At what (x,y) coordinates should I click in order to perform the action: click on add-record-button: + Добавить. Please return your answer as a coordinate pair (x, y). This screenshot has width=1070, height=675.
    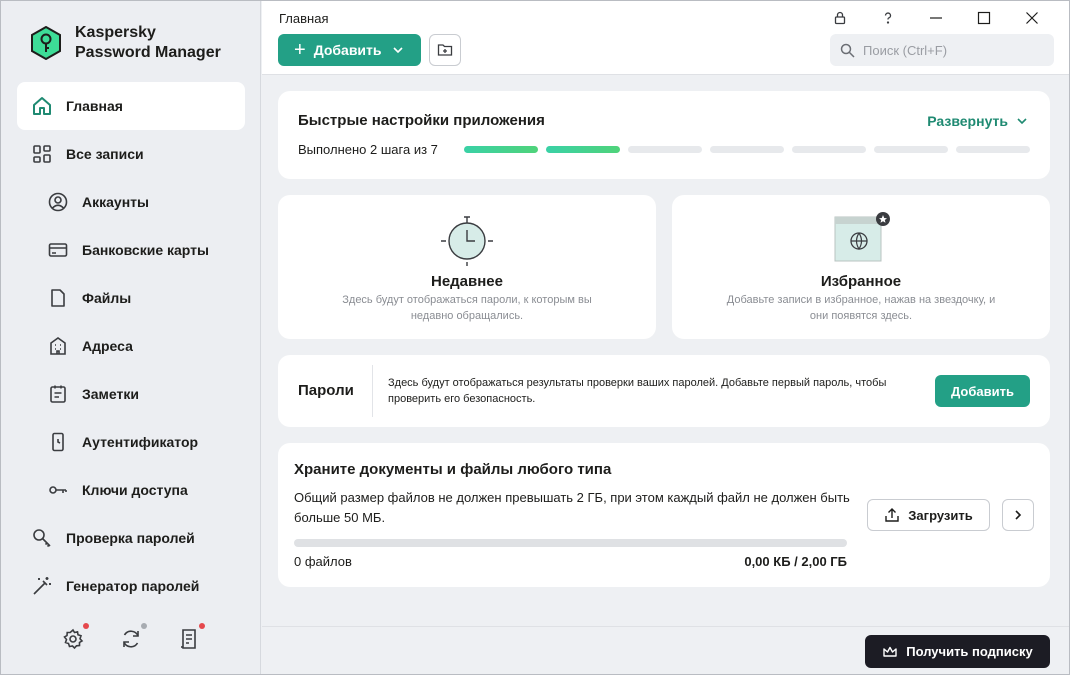
    Looking at the image, I should click on (349, 50).